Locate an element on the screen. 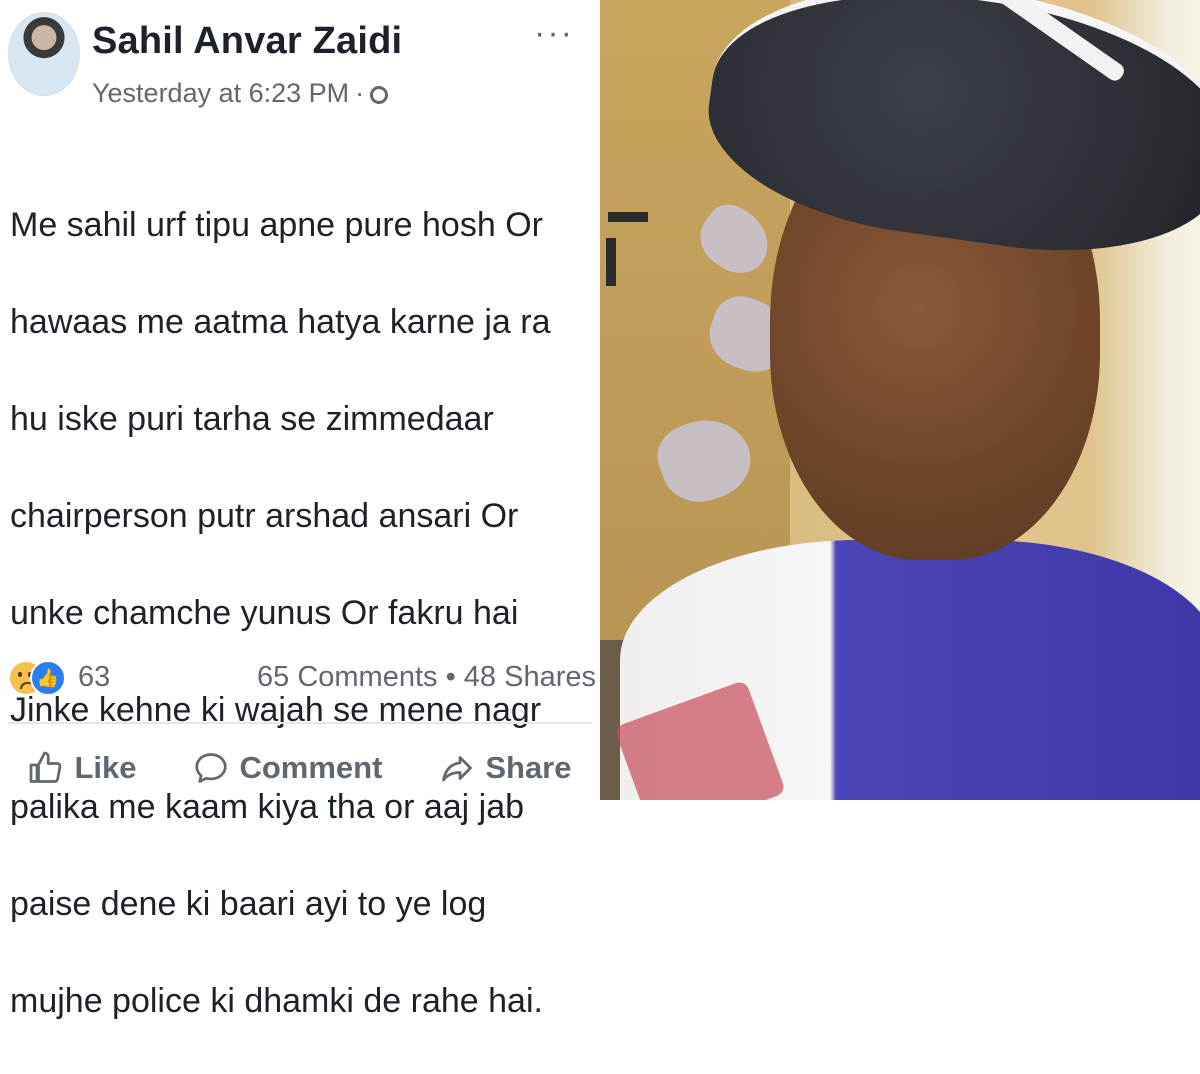  like-button: Like is located at coordinates (82, 768).